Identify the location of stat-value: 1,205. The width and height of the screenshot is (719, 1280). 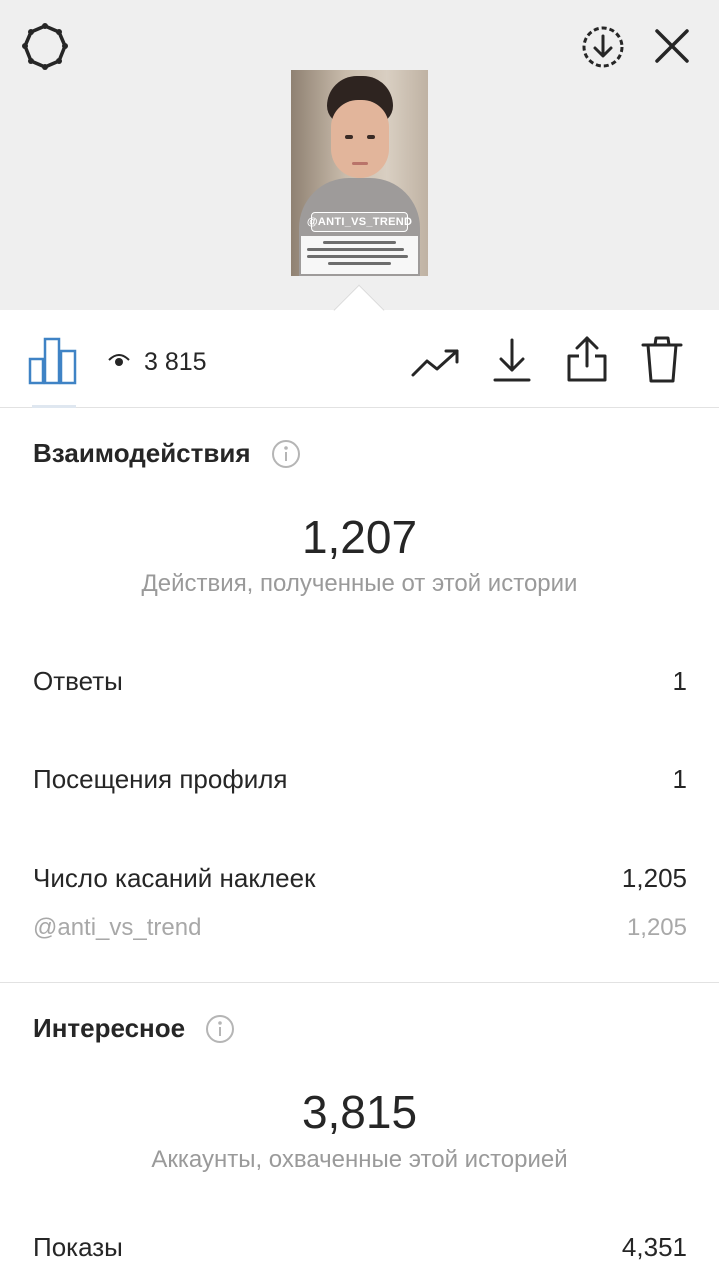
(654, 878).